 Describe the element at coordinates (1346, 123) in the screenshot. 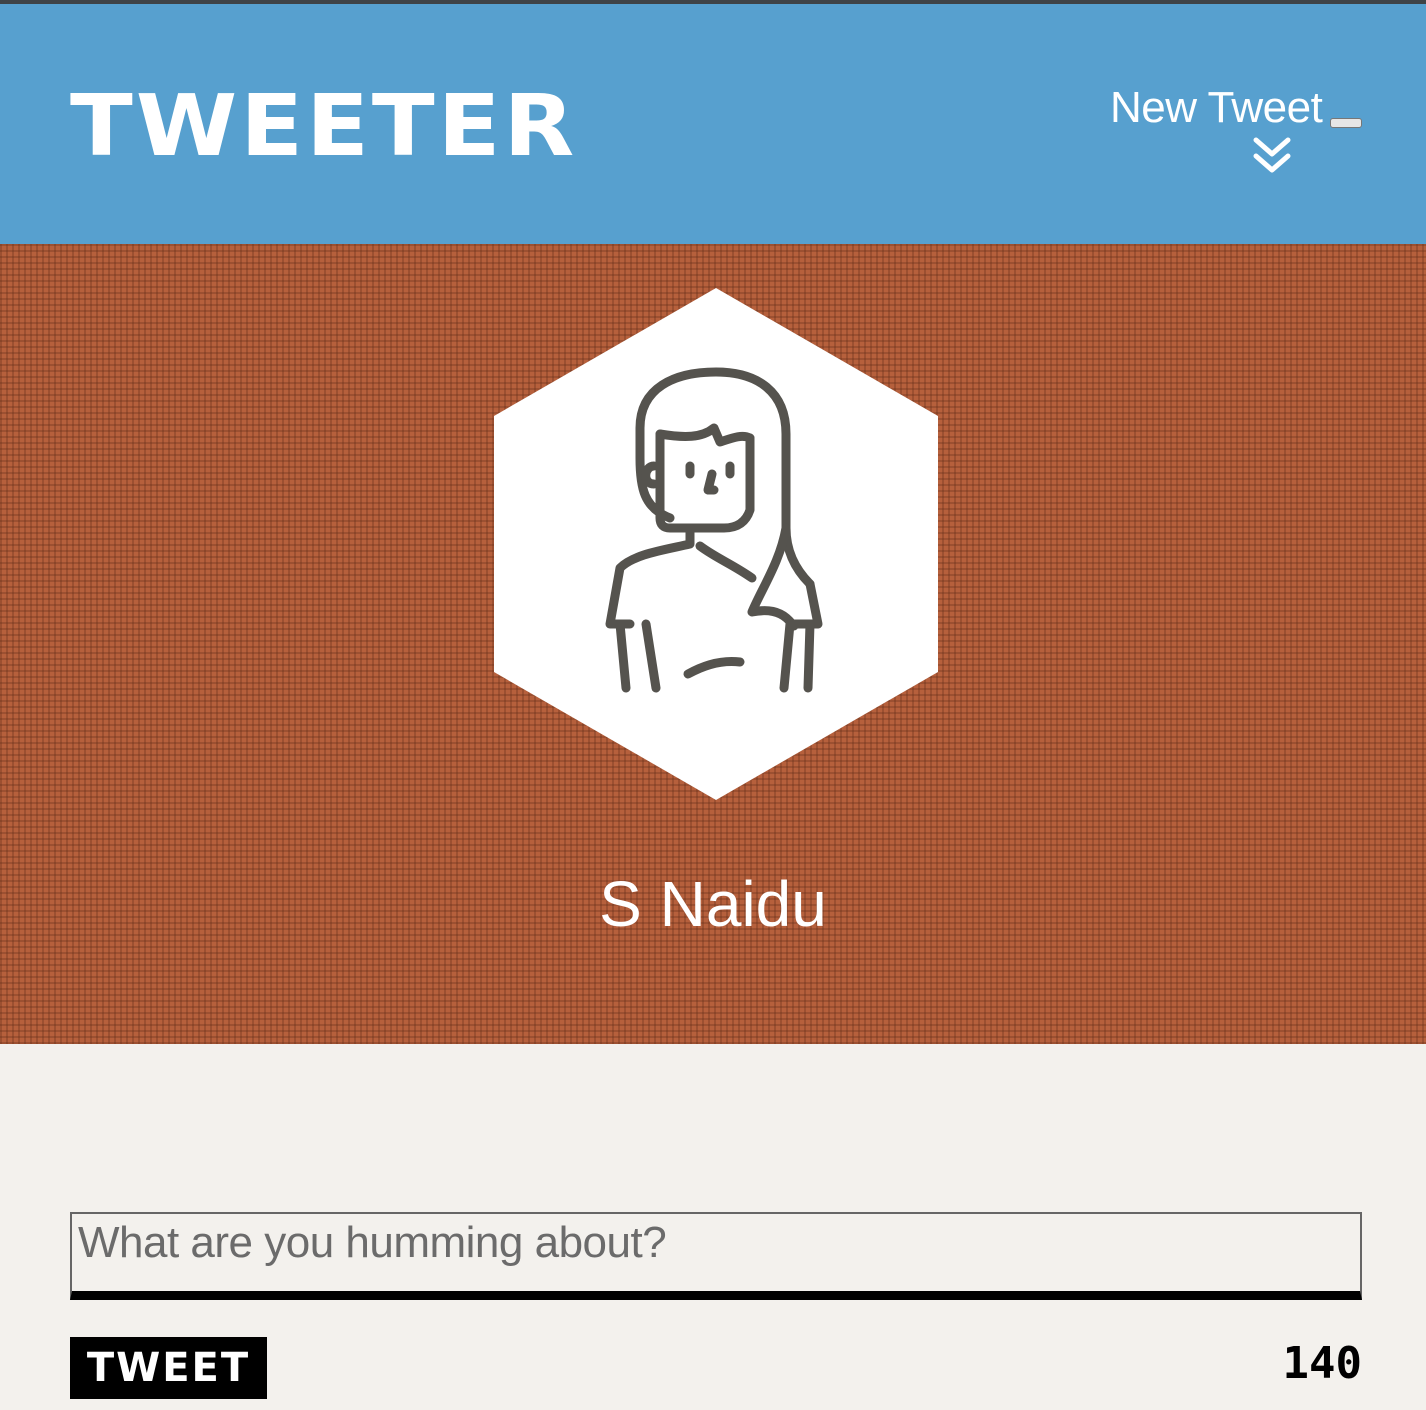

I see `toggle-indicator` at that location.